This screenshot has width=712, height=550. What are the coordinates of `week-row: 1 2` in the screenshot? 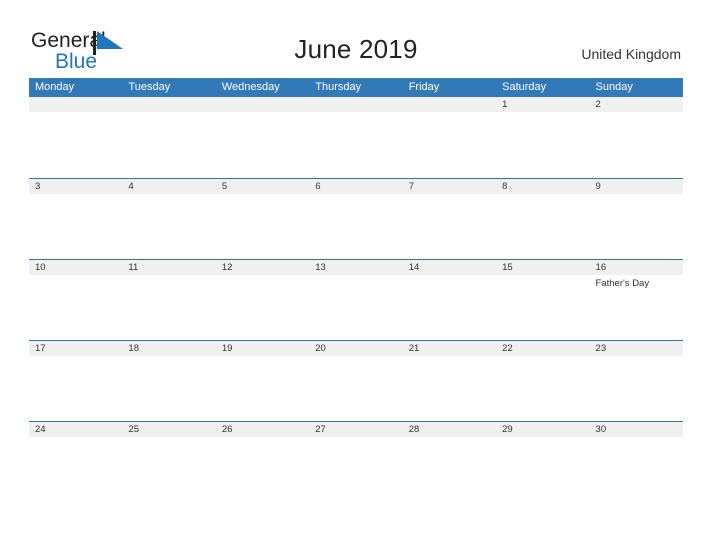 It's located at (356, 137).